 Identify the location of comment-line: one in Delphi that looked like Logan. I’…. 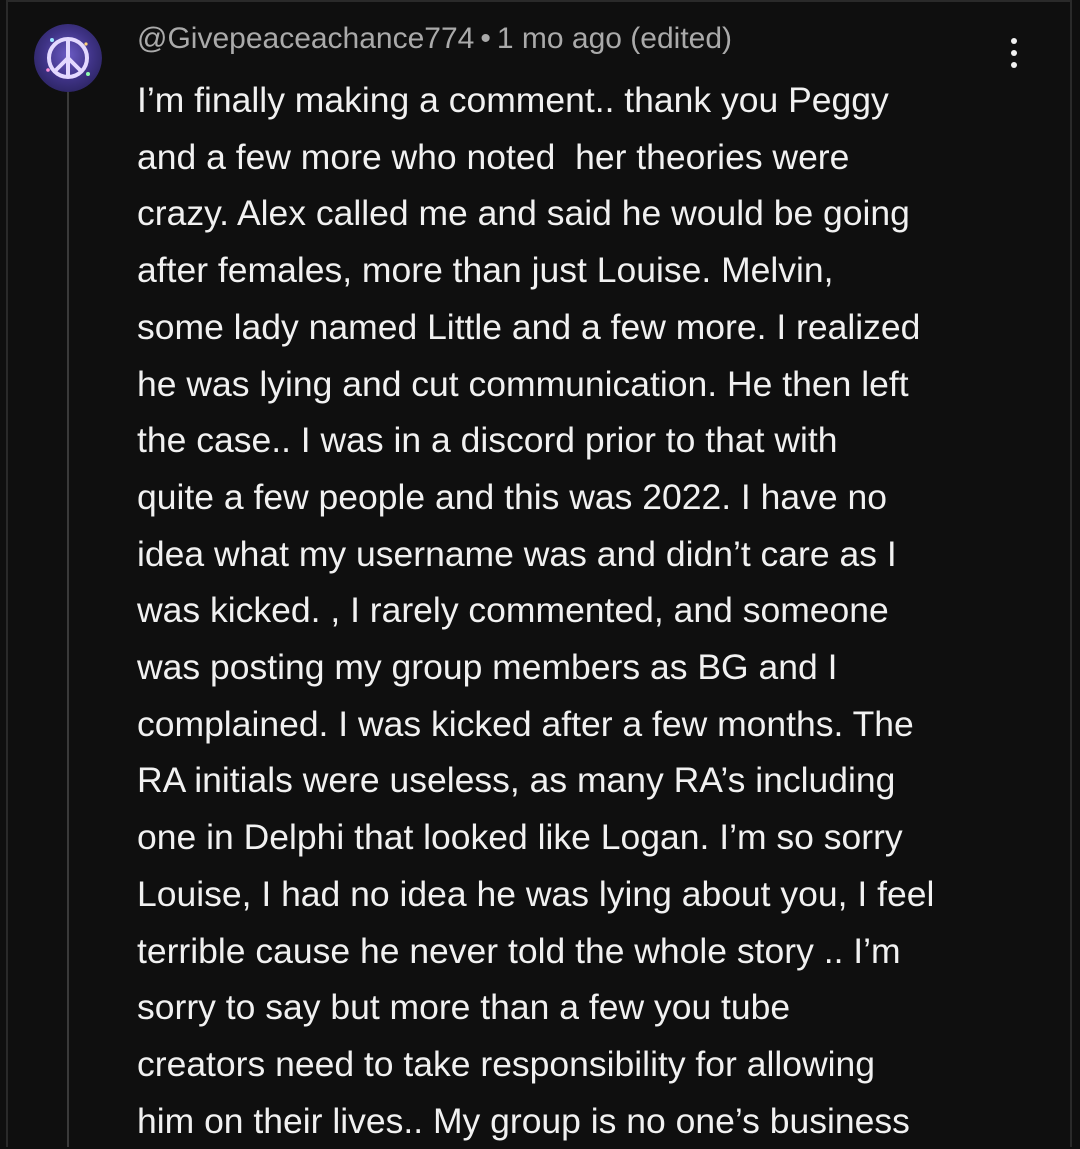
(520, 837).